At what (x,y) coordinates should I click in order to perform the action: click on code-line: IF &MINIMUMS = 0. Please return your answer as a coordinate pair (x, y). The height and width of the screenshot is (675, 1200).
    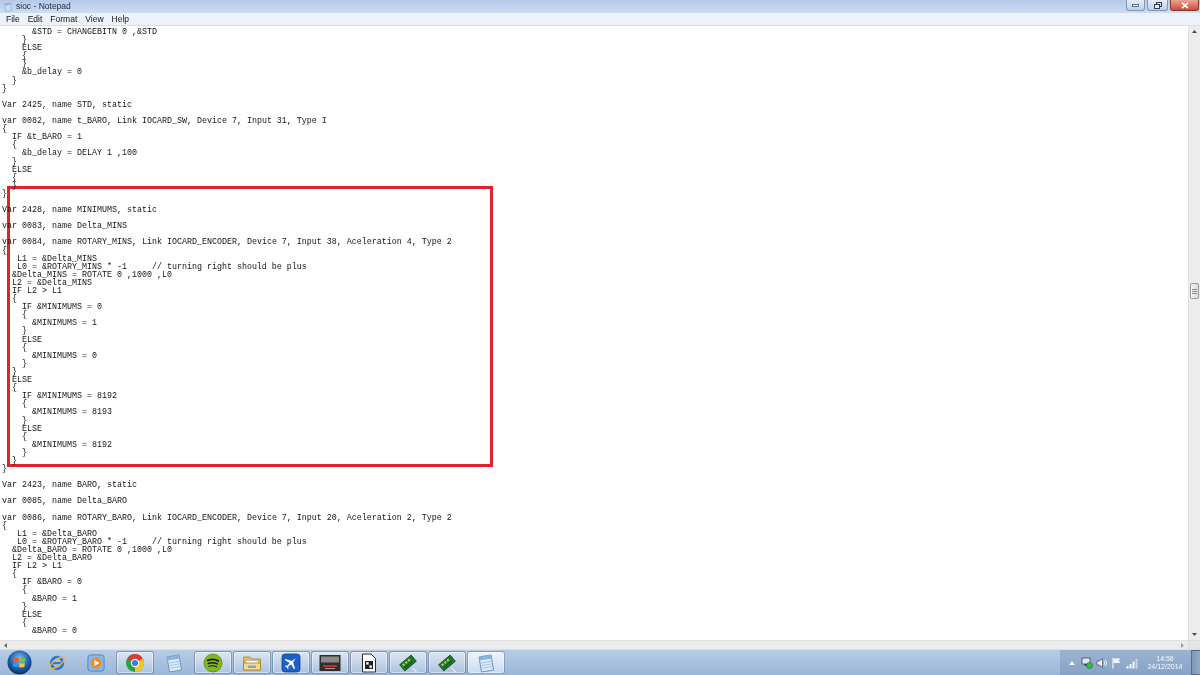
    Looking at the image, I should click on (62, 307).